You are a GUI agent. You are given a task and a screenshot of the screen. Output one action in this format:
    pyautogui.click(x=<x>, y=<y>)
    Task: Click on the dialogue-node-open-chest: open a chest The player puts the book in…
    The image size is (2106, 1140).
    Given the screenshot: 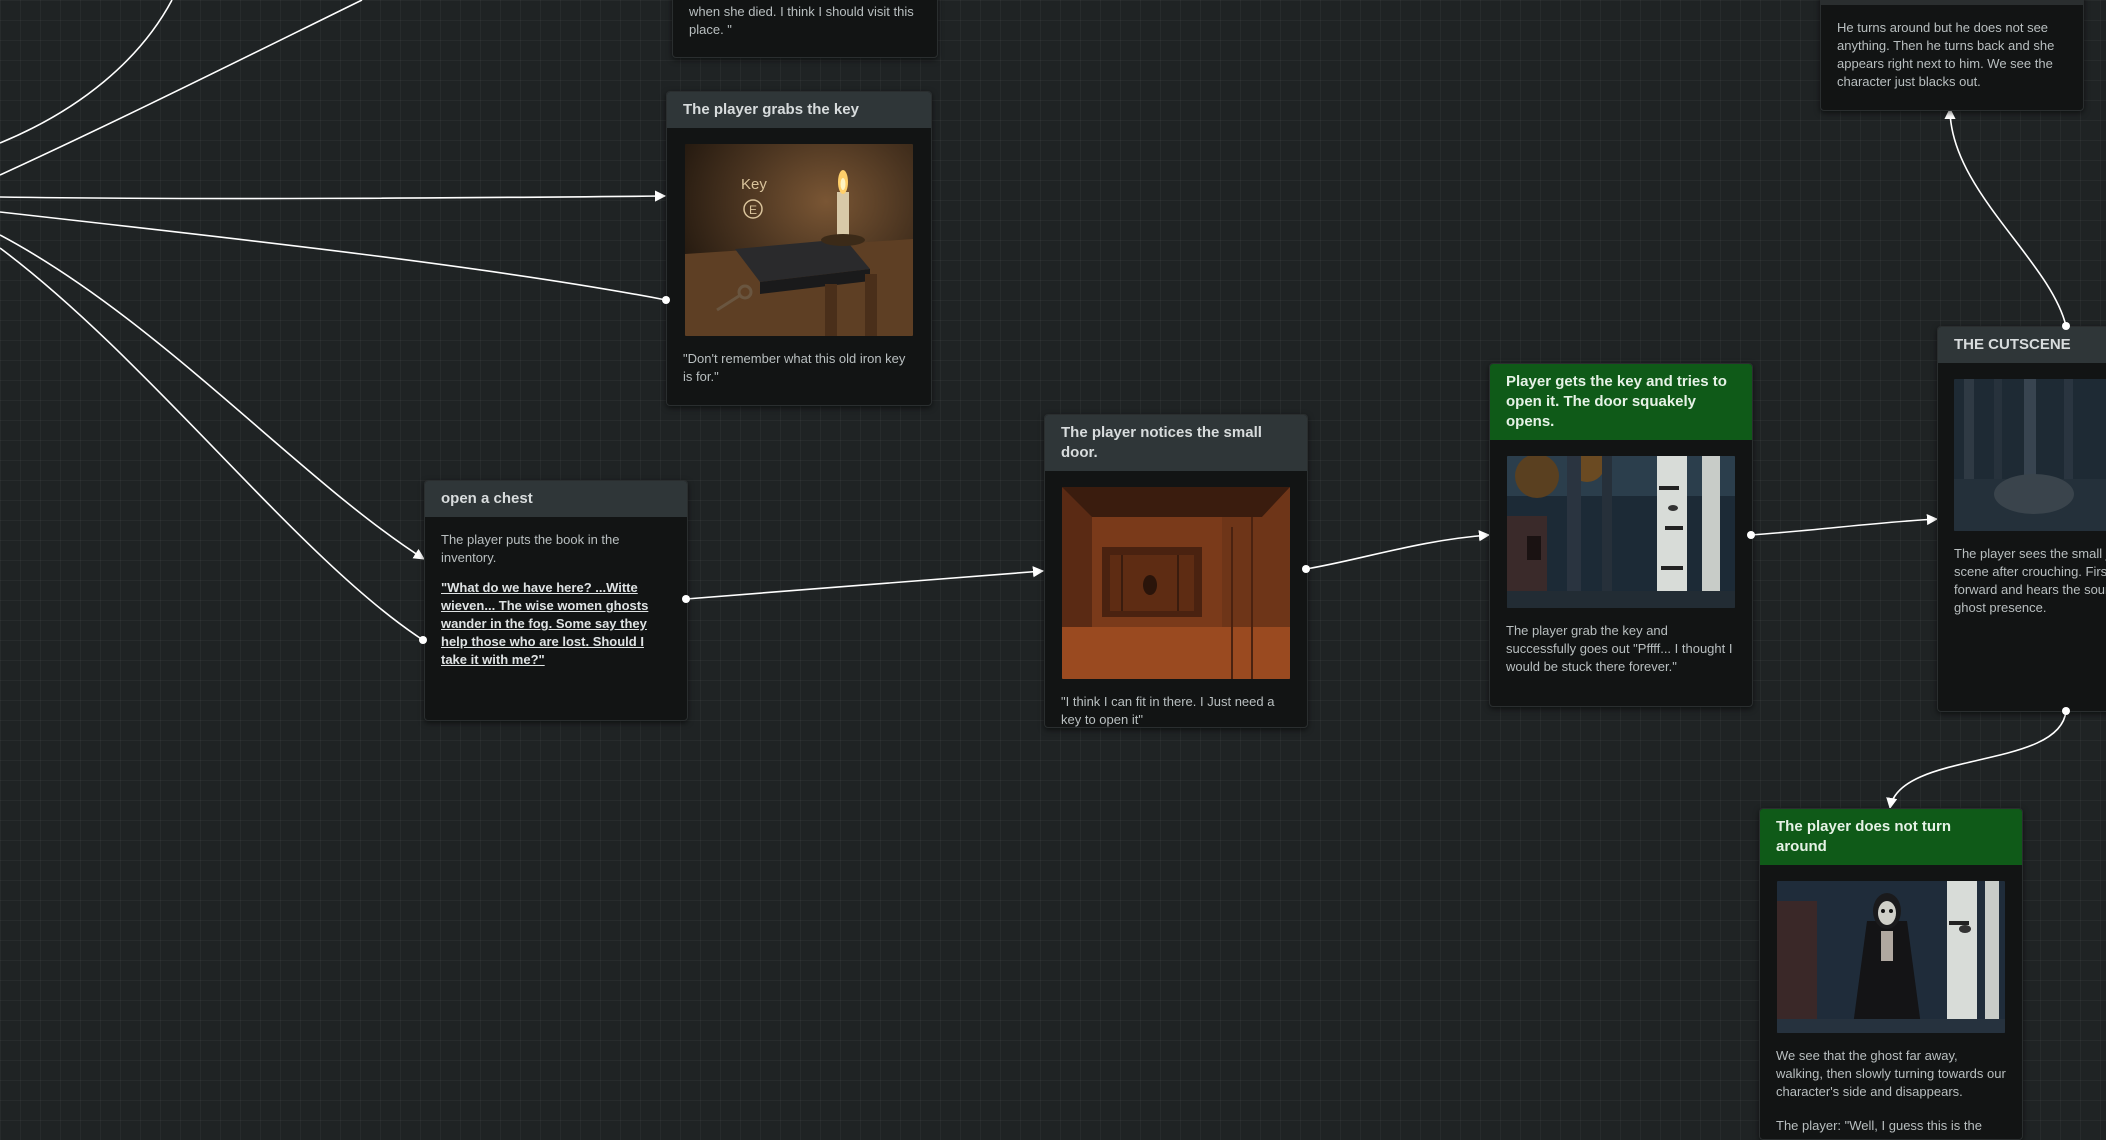 What is the action you would take?
    pyautogui.click(x=556, y=600)
    